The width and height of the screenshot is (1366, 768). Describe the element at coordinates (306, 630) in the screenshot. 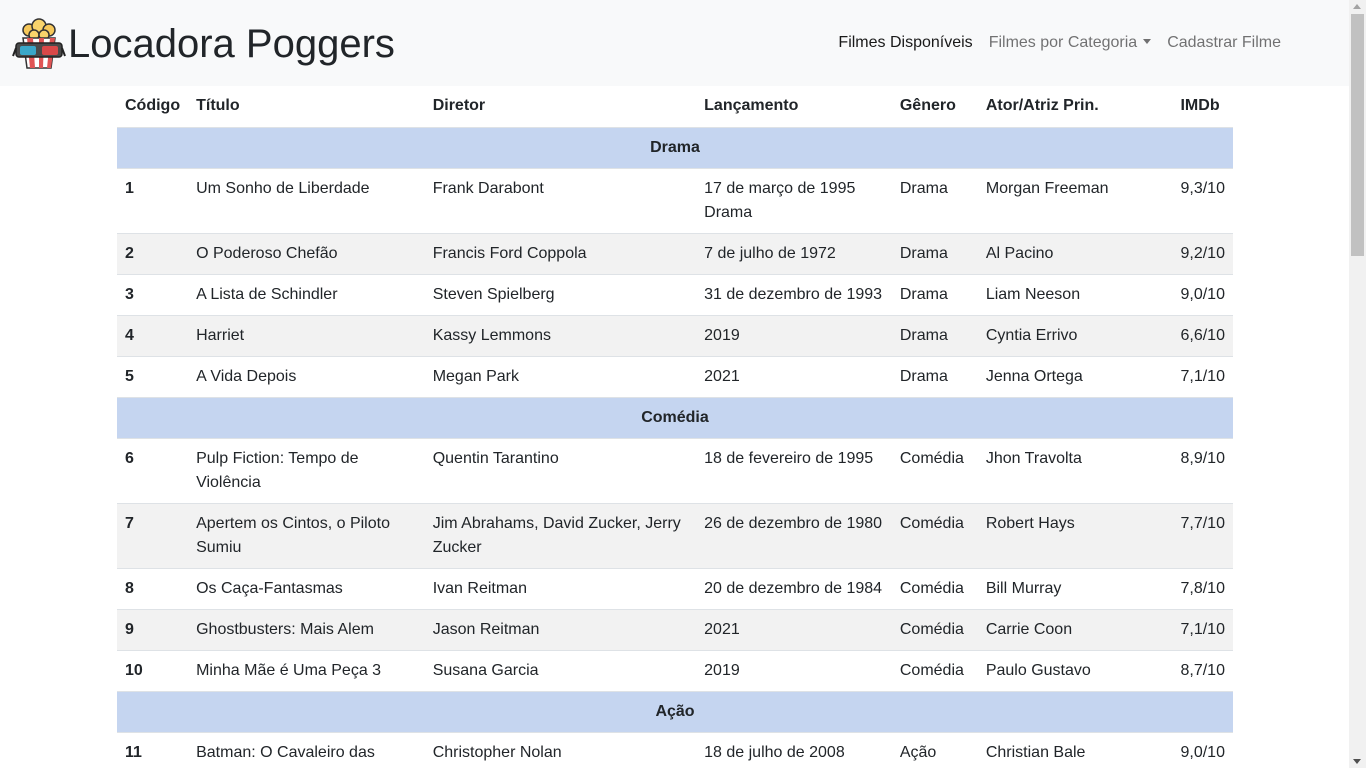

I see `cell-titulo: Ghostbusters: Mais Alem` at that location.